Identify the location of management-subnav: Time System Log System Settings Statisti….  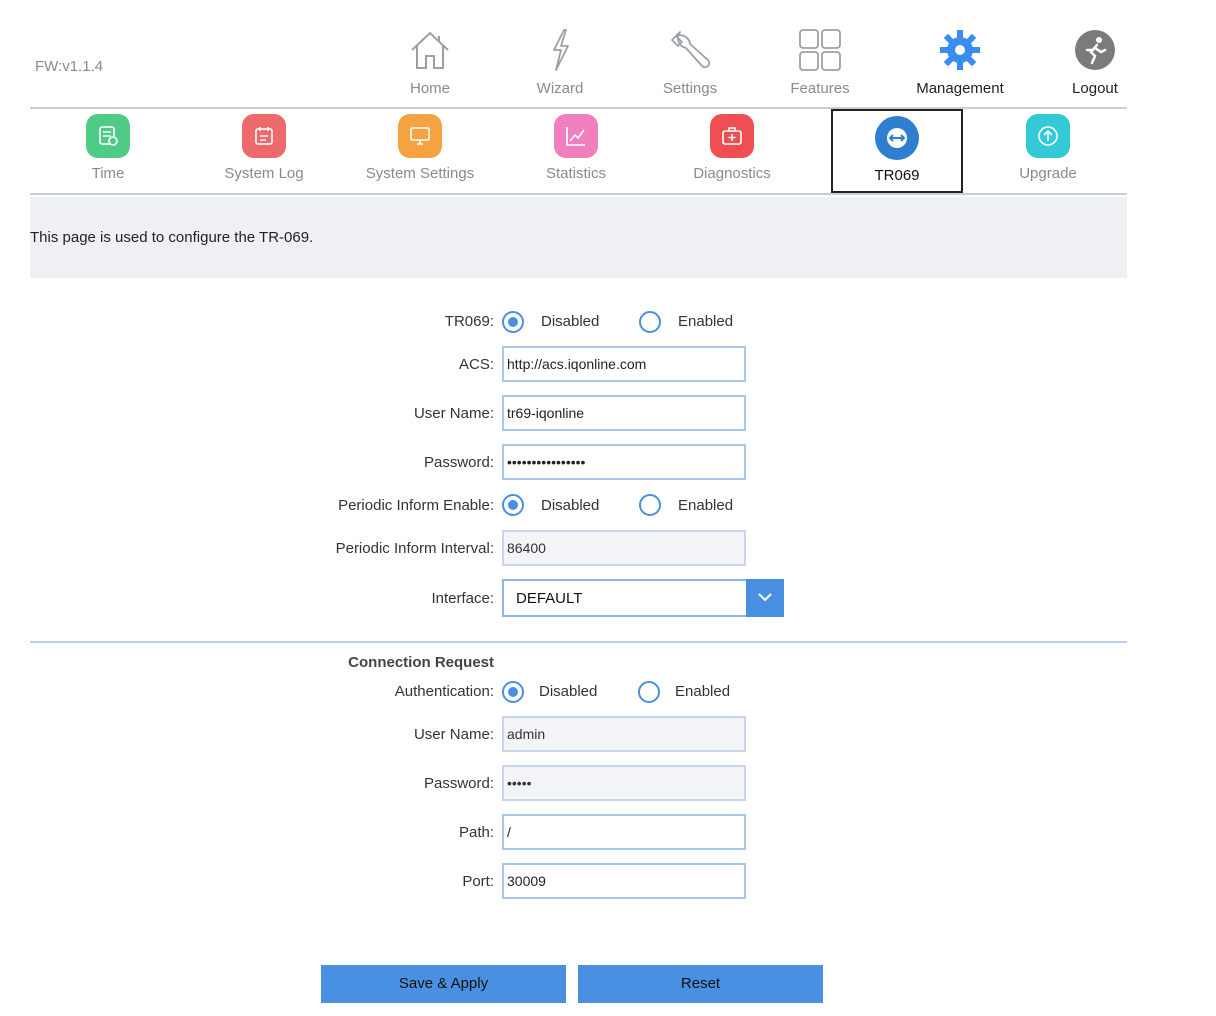
(578, 151).